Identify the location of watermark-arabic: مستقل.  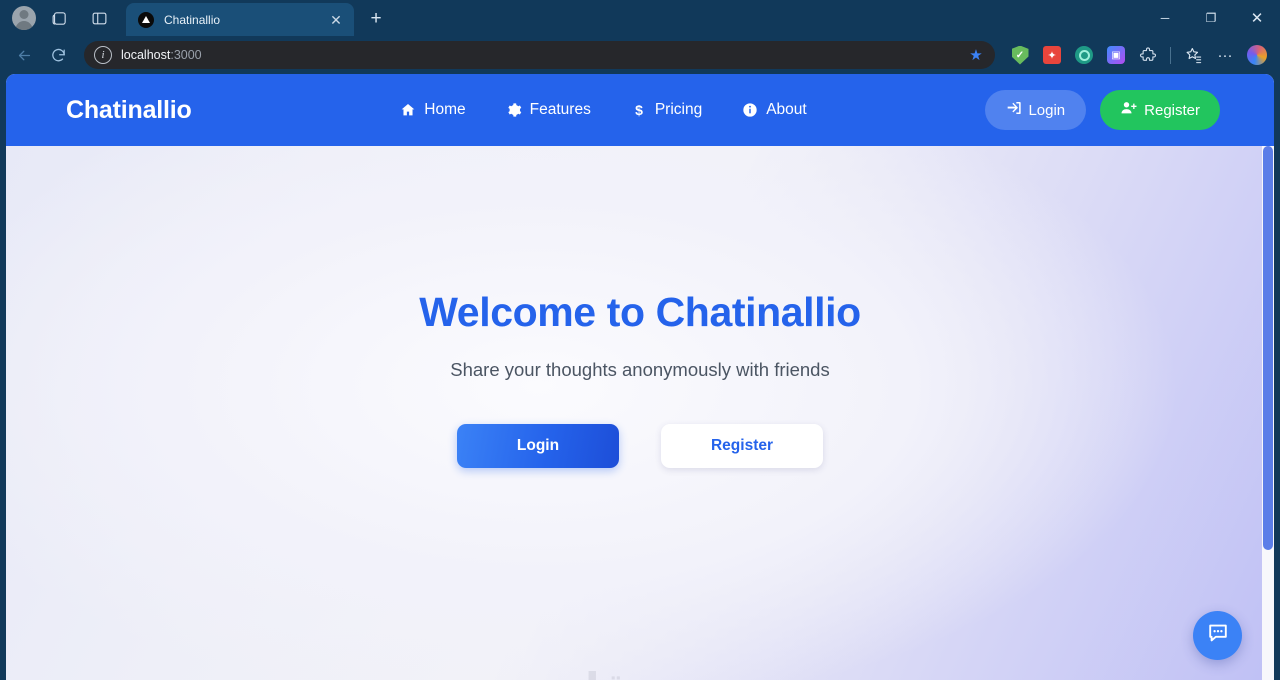
(640, 674).